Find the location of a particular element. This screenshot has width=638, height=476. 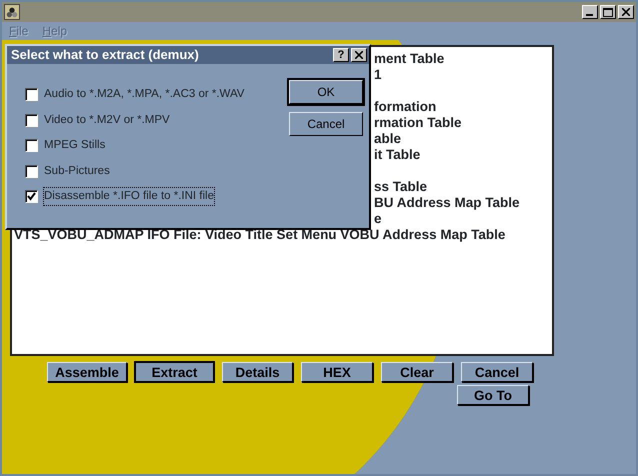

close-button is located at coordinates (626, 12).